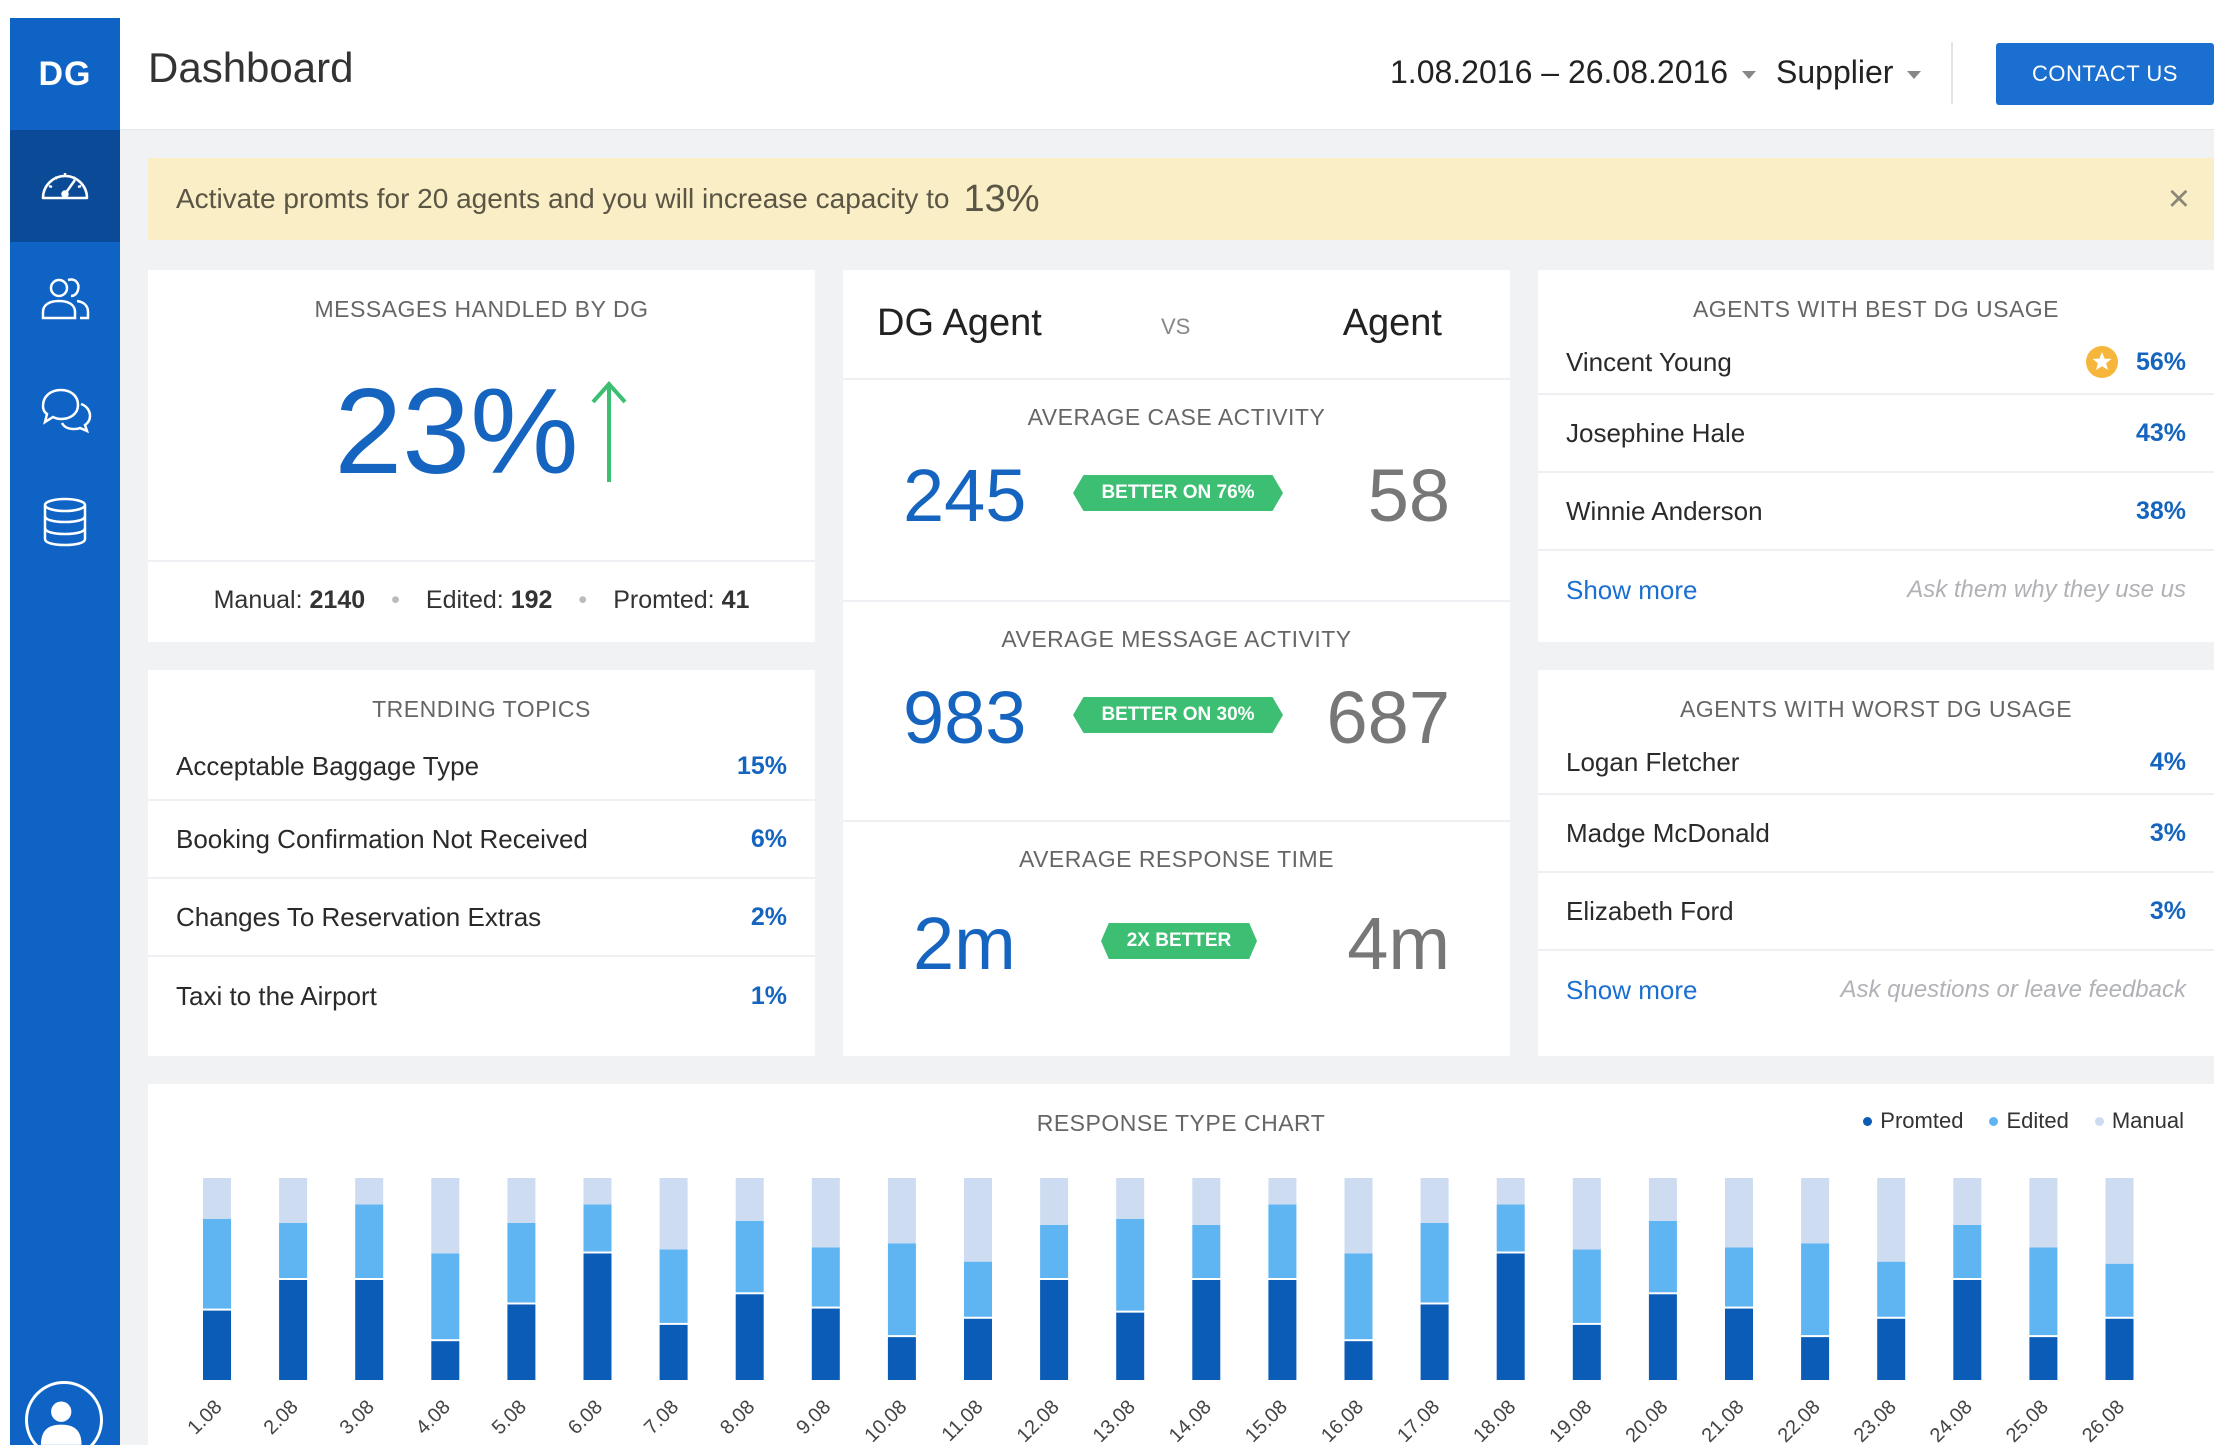 This screenshot has height=1445, width=2214. What do you see at coordinates (369, 1330) in the screenshot?
I see `bar-promted-3.08` at bounding box center [369, 1330].